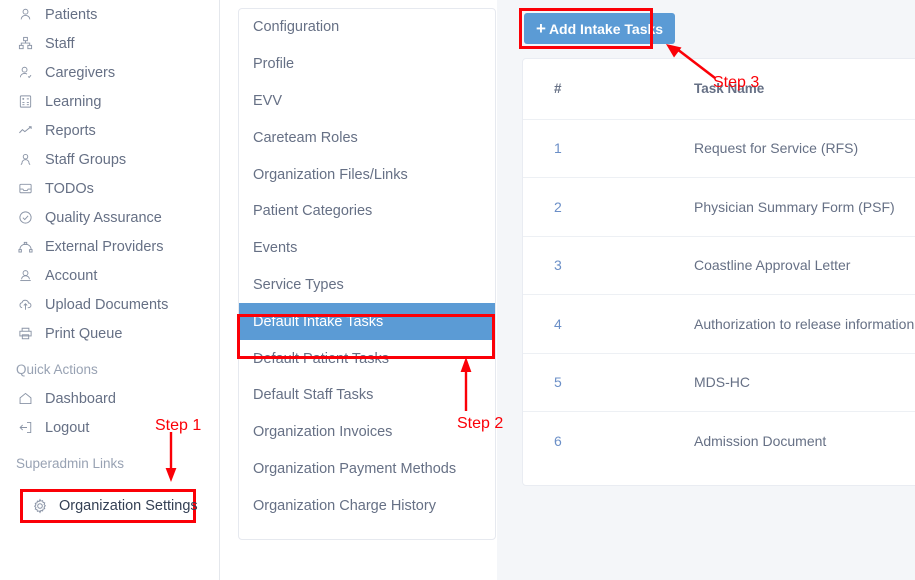 The height and width of the screenshot is (580, 915). Describe the element at coordinates (558, 89) in the screenshot. I see `column-header-number: #` at that location.